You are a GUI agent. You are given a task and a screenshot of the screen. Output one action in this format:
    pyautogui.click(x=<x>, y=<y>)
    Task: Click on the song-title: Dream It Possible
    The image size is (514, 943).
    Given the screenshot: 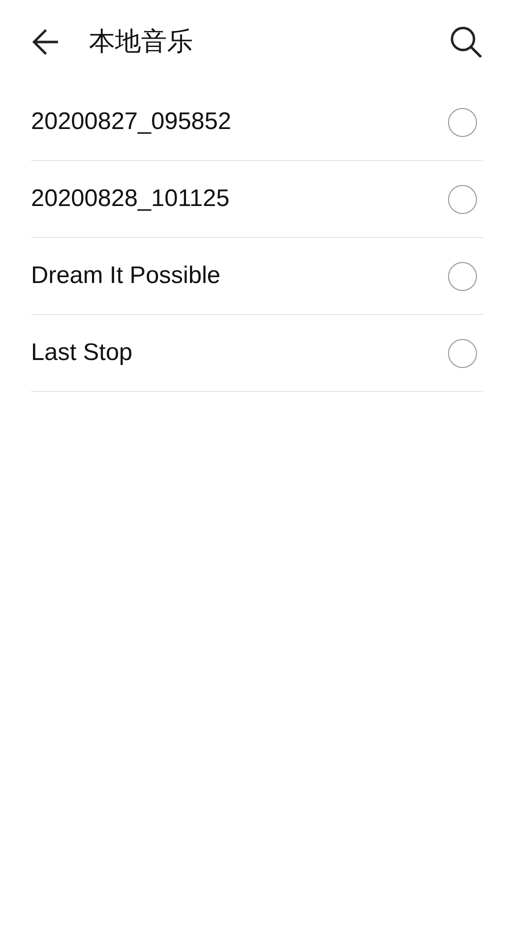 What is the action you would take?
    pyautogui.click(x=239, y=276)
    